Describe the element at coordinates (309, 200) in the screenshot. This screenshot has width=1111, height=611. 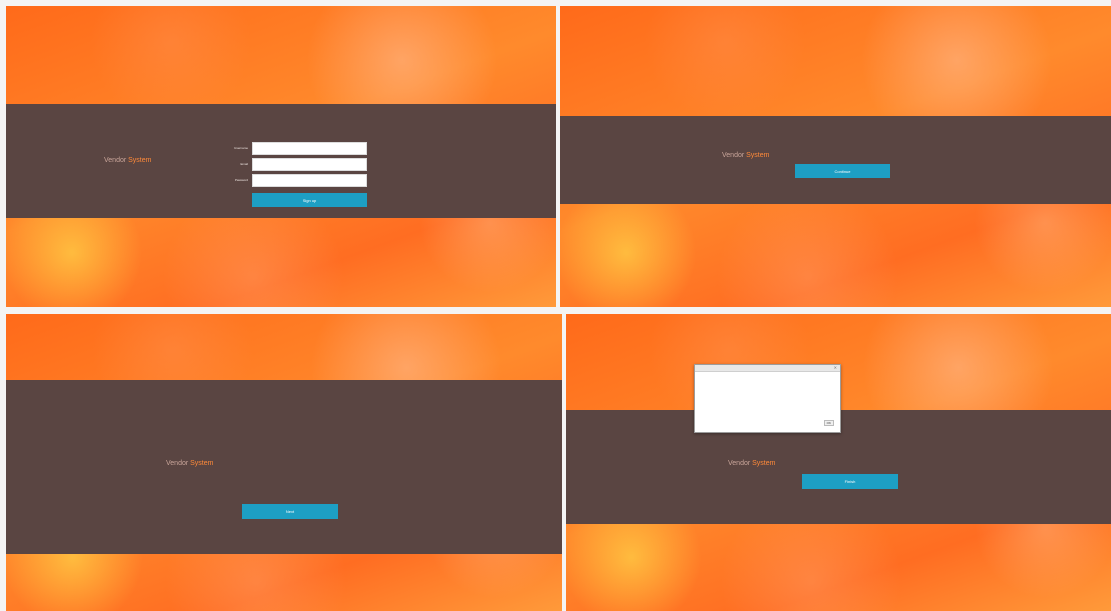
I see `signup-button: Sign up` at that location.